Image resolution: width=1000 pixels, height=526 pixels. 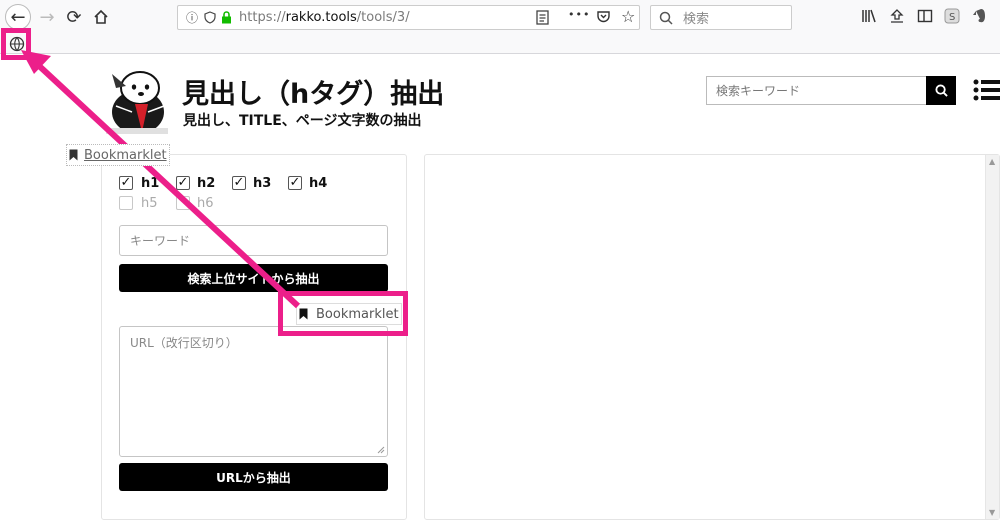 I want to click on h6-label: h6, so click(x=205, y=203).